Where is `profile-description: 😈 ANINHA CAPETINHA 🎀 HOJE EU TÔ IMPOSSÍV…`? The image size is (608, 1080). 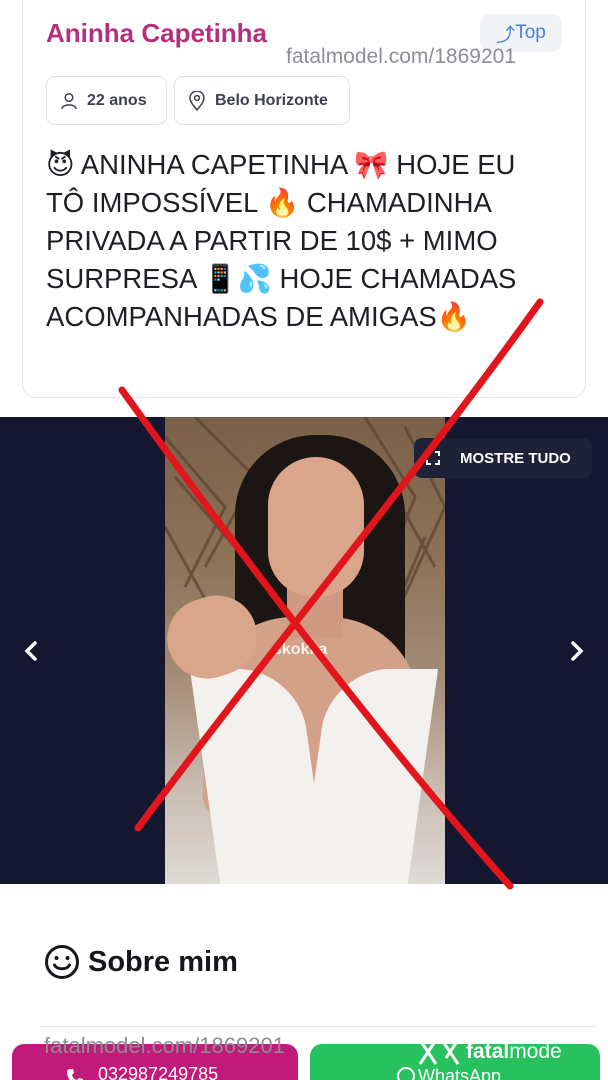
profile-description: 😈 ANINHA CAPETINHA 🎀 HOJE EU TÔ IMPOSSÍV… is located at coordinates (281, 240).